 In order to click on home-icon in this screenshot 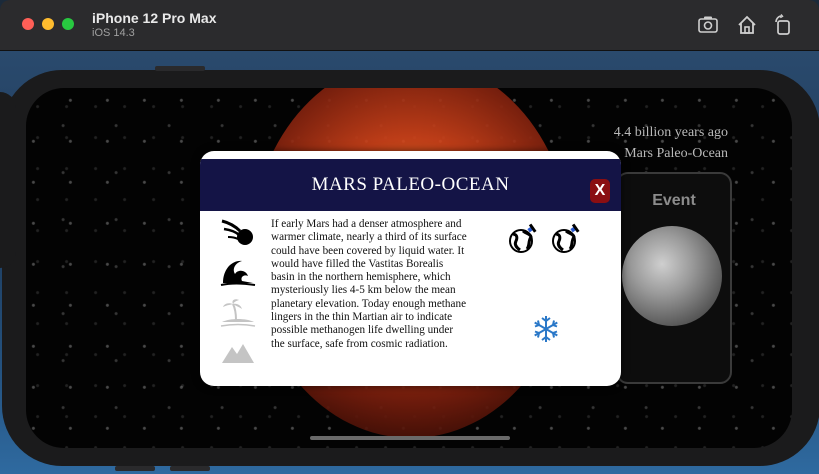, I will do `click(747, 25)`.